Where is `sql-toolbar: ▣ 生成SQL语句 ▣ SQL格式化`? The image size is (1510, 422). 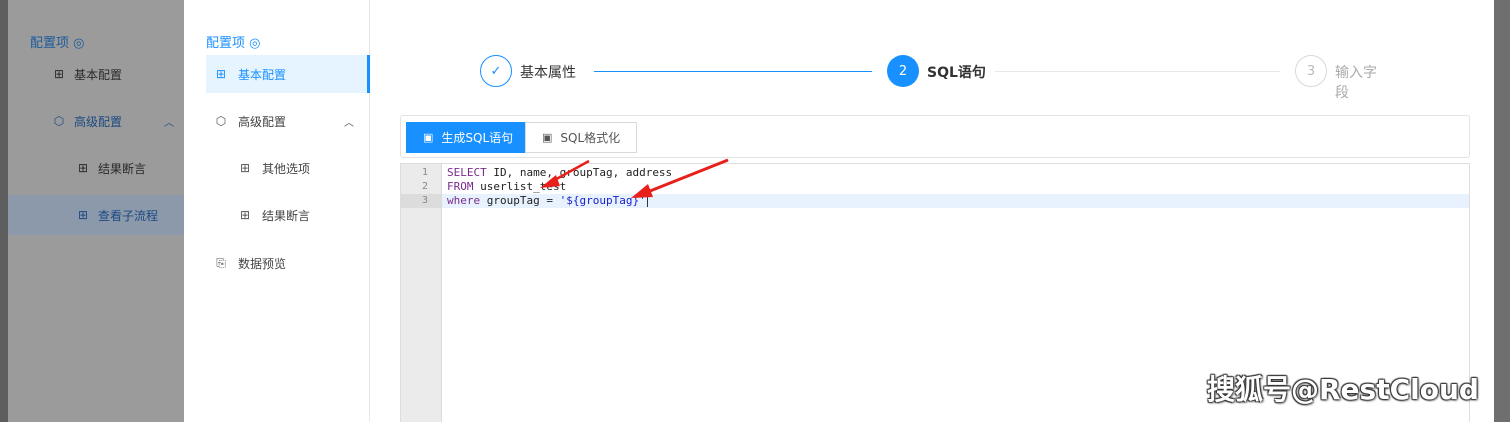
sql-toolbar: ▣ 生成SQL语句 ▣ SQL格式化 is located at coordinates (935, 136).